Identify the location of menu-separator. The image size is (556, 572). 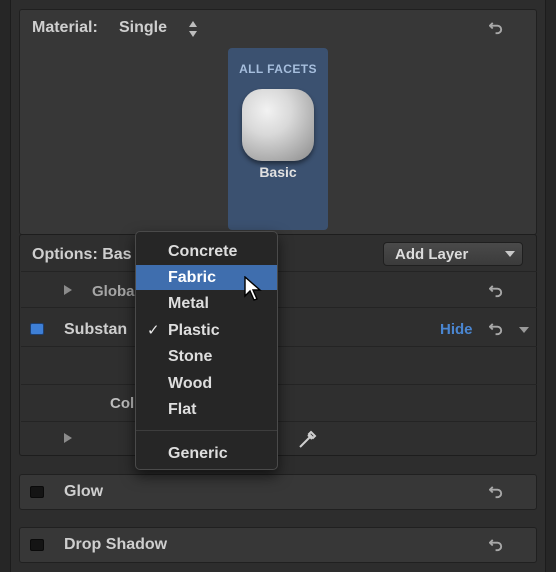
(206, 430).